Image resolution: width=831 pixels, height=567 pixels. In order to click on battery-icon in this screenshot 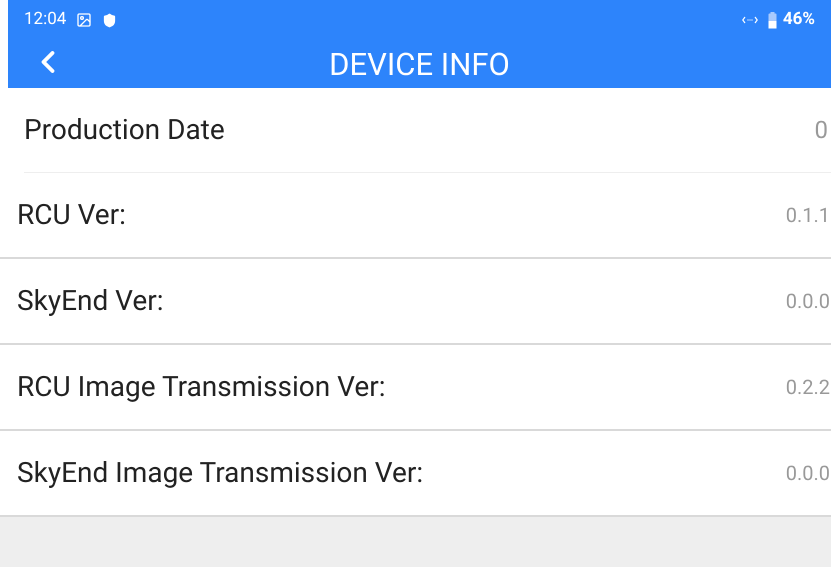, I will do `click(772, 20)`.